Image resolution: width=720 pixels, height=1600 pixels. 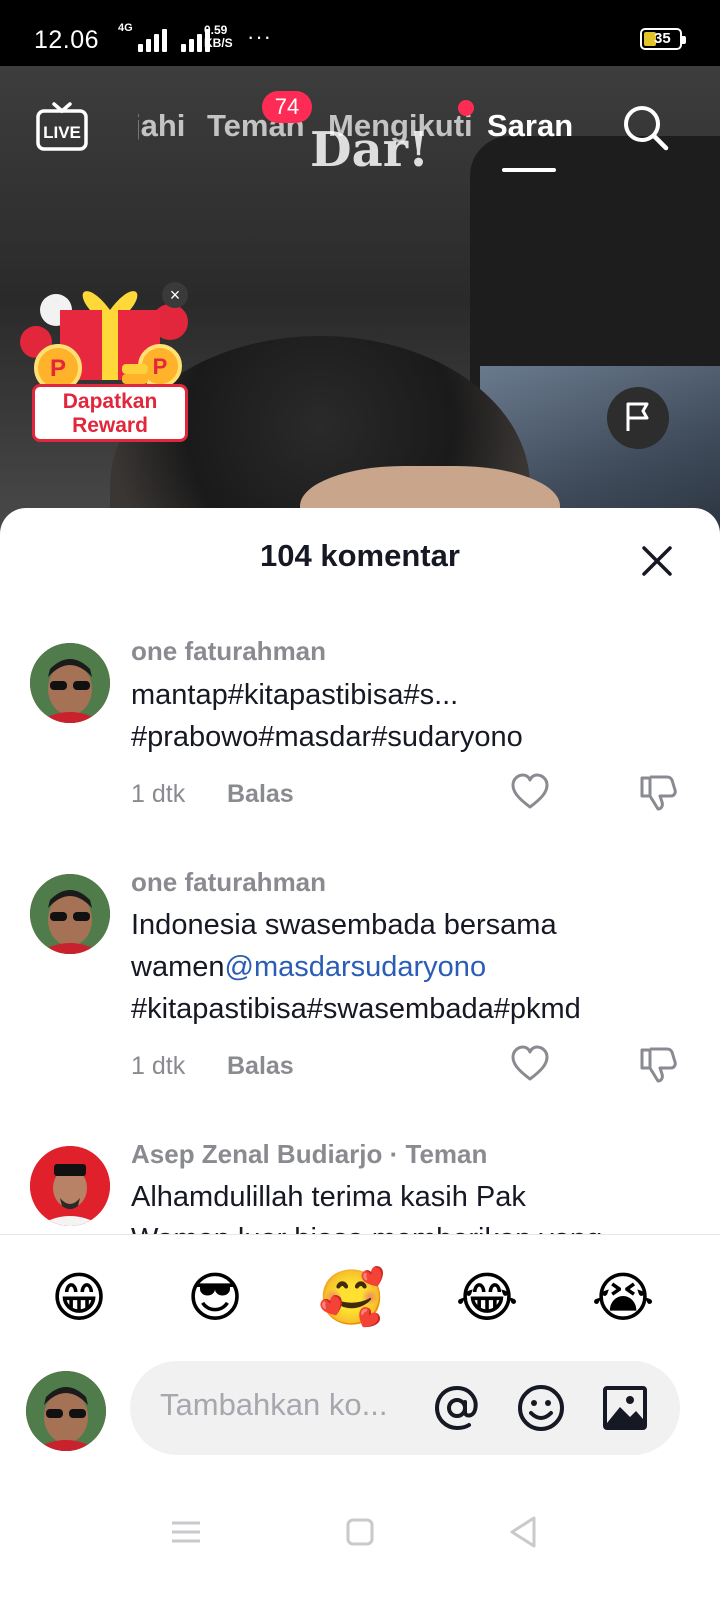 I want to click on close-icon, so click(x=657, y=561).